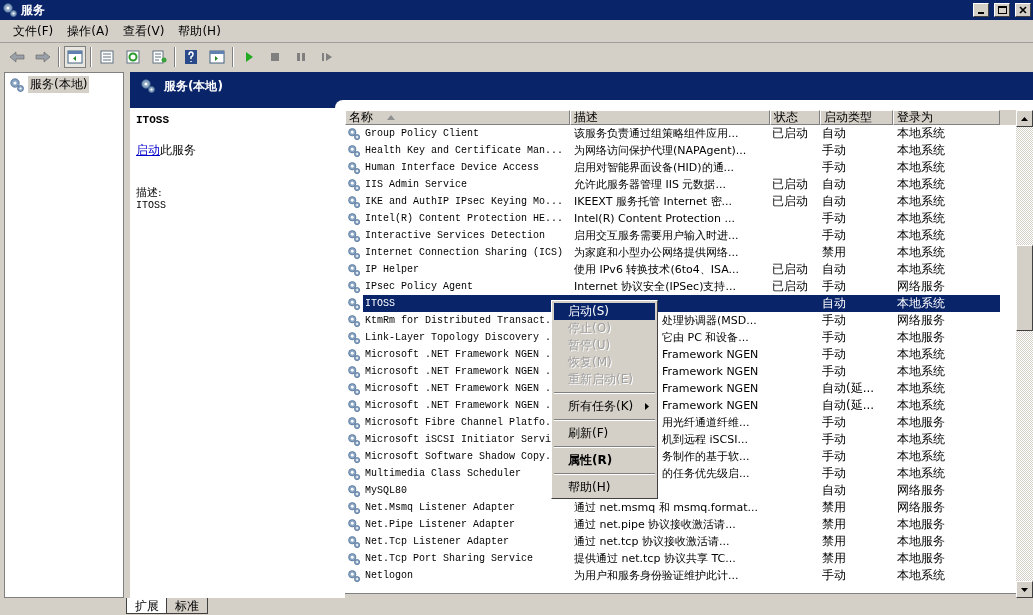 This screenshot has height=615, width=1033. I want to click on name-cell: Multimedia Class Scheduler, so click(443, 473).